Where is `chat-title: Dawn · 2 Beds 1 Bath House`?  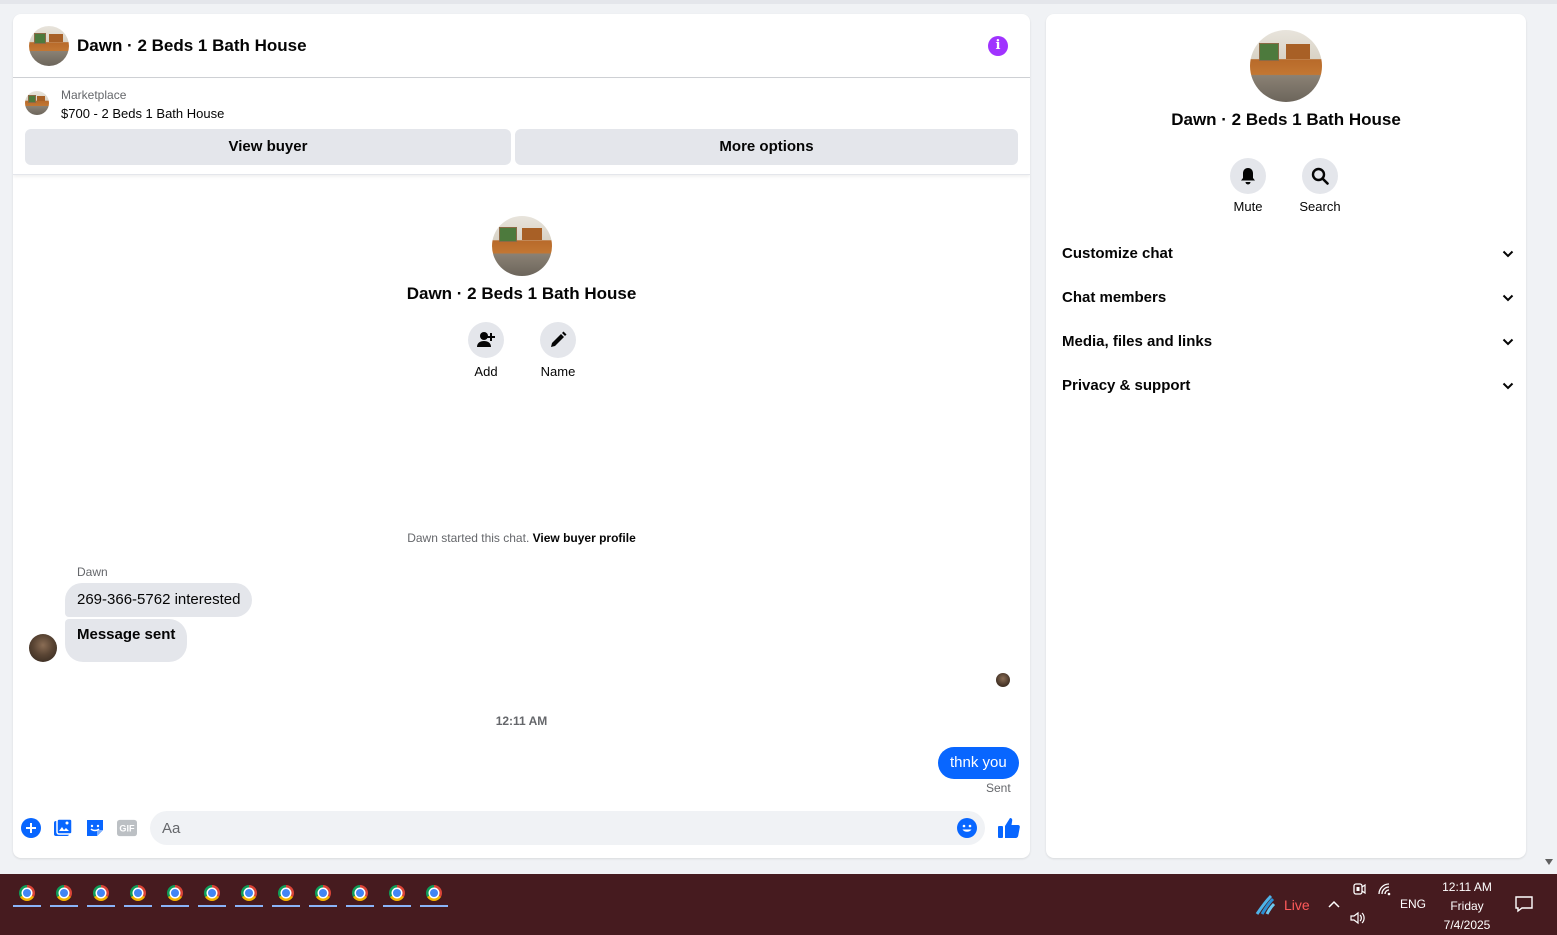
chat-title: Dawn · 2 Beds 1 Bath House is located at coordinates (192, 46).